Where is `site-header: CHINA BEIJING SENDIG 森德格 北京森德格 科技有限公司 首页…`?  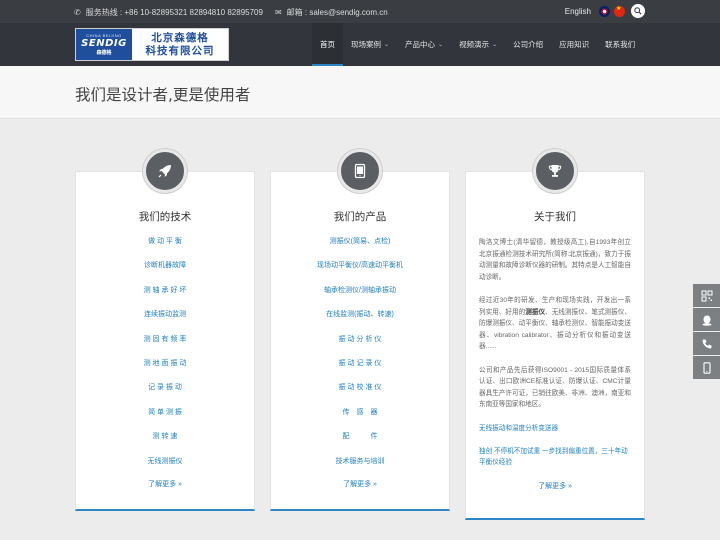 site-header: CHINA BEIJING SENDIG 森德格 北京森德格 科技有限公司 首页… is located at coordinates (360, 44).